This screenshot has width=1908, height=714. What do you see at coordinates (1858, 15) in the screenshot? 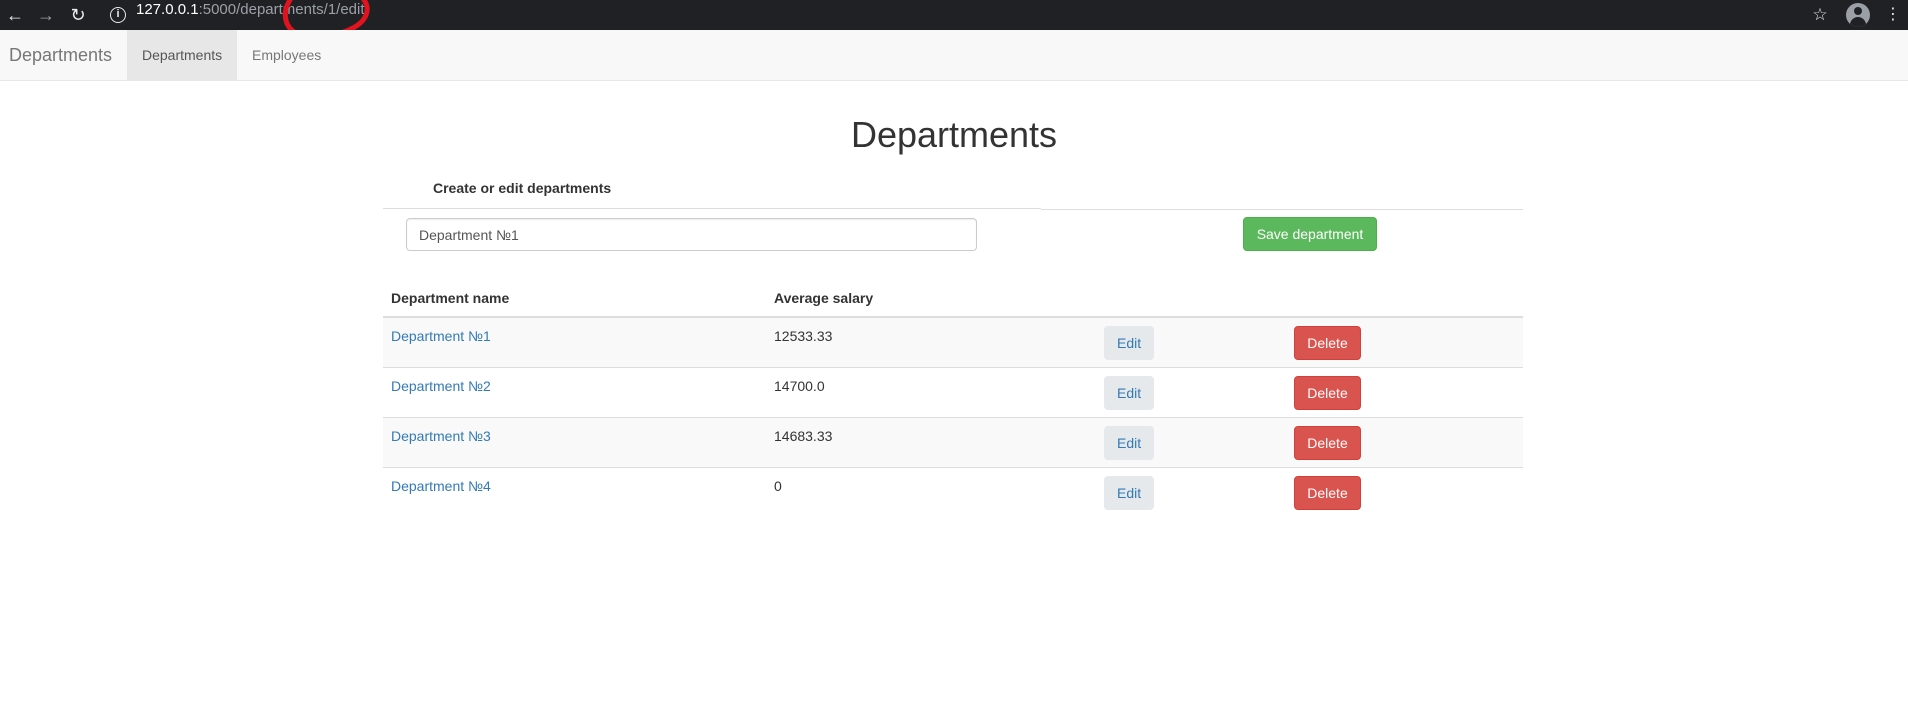
I see `account-icon` at bounding box center [1858, 15].